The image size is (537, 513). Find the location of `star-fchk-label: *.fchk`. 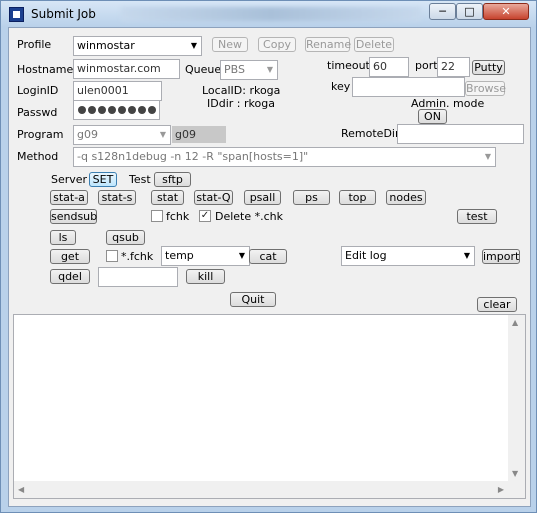

star-fchk-label: *.fchk is located at coordinates (137, 256).